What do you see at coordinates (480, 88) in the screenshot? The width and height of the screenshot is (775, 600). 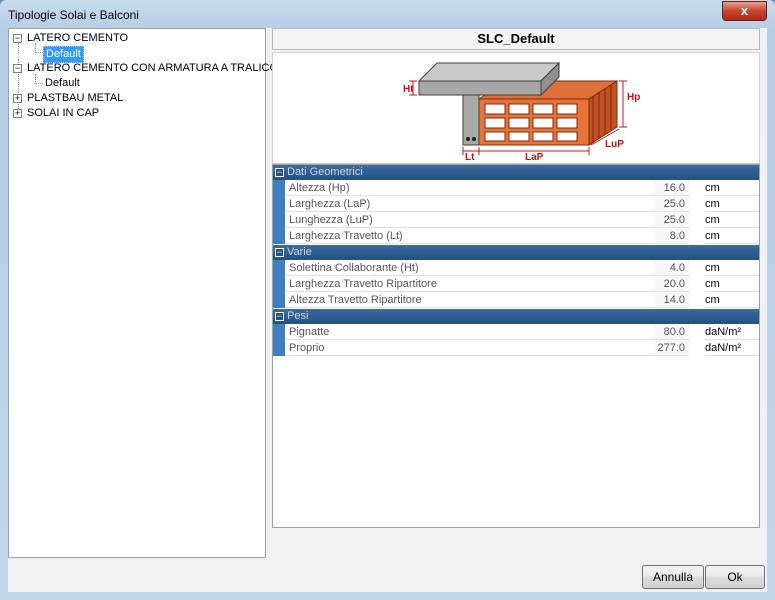 I see `slab-front-face` at bounding box center [480, 88].